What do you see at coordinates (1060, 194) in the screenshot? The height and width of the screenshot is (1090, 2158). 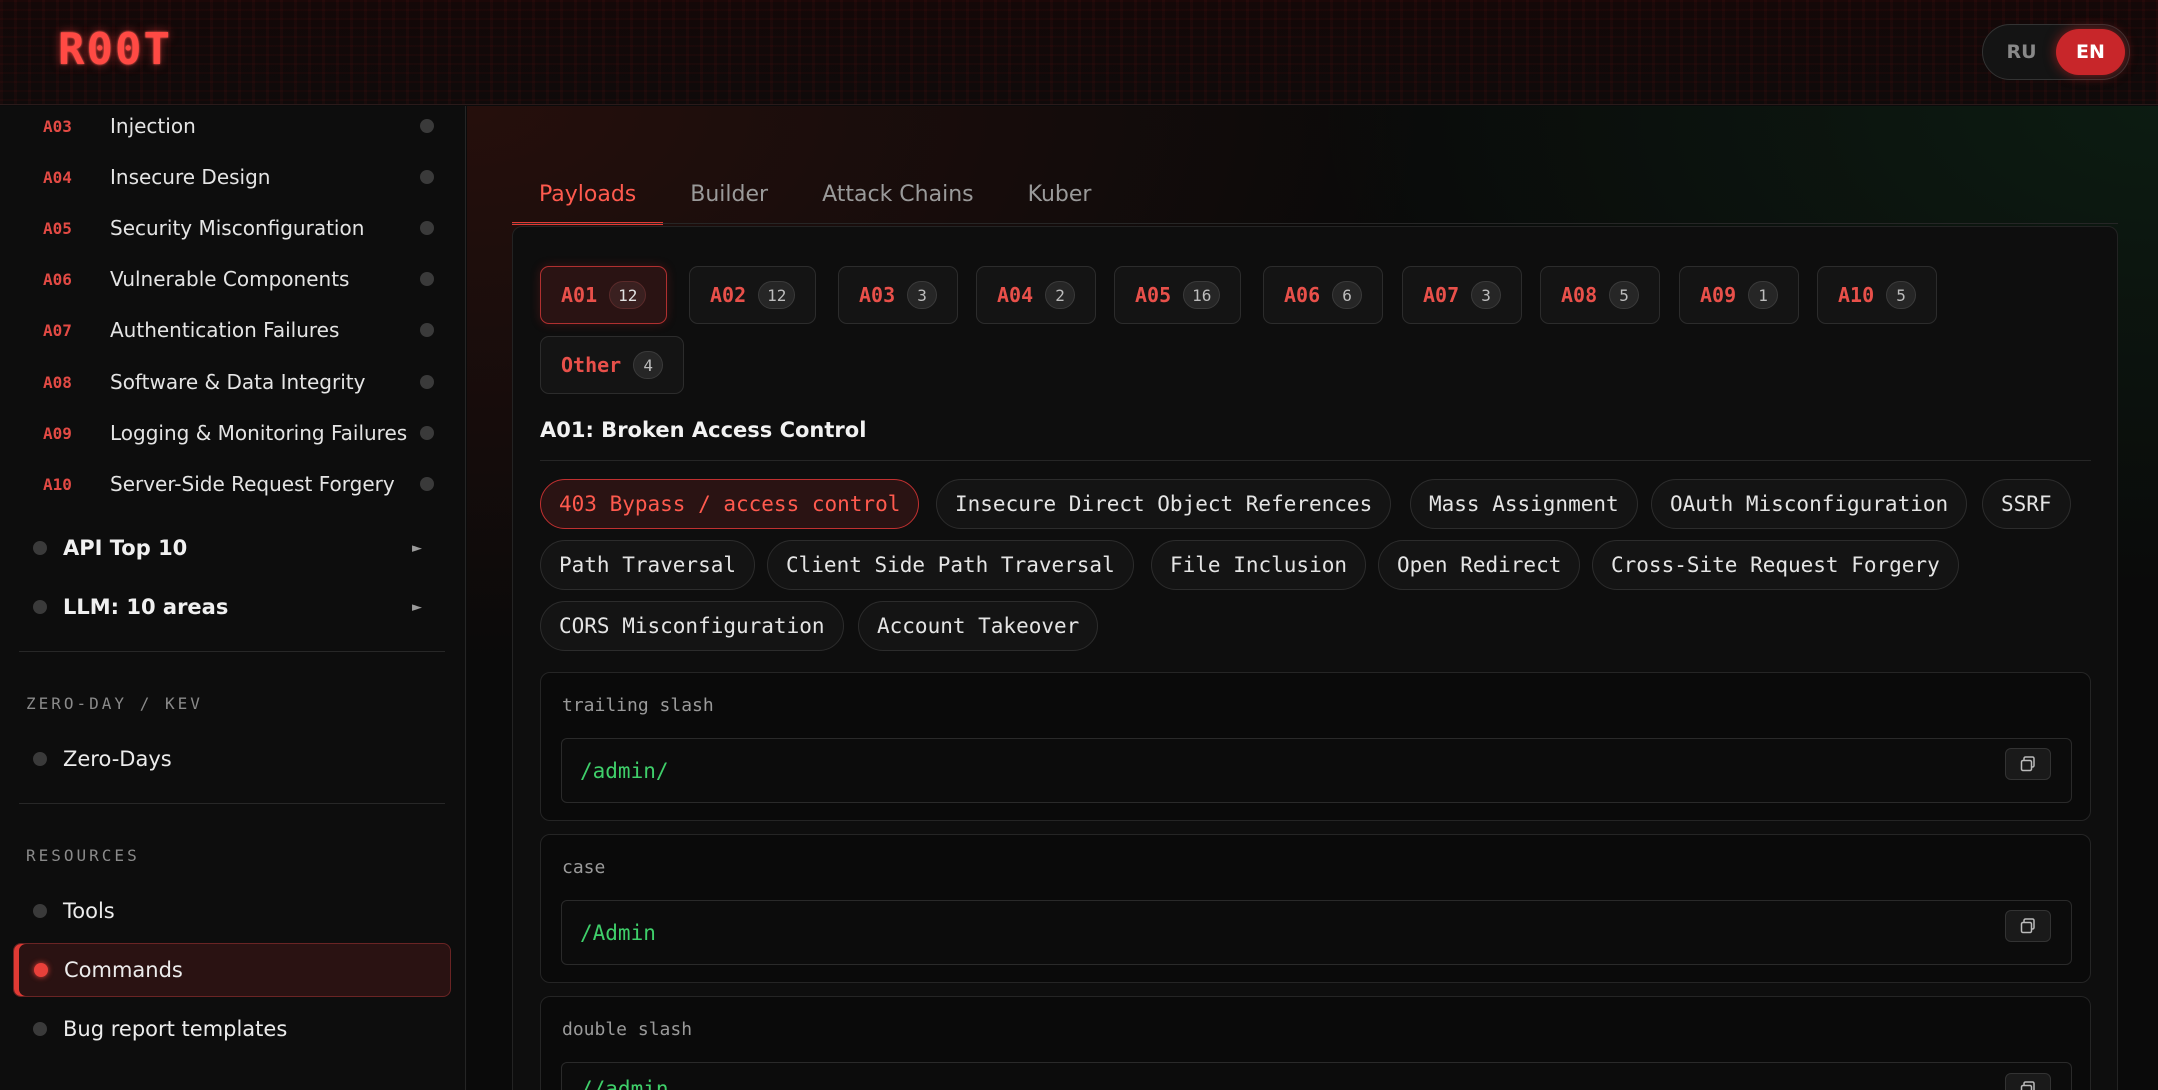 I see `tab-kuber: Kuber` at bounding box center [1060, 194].